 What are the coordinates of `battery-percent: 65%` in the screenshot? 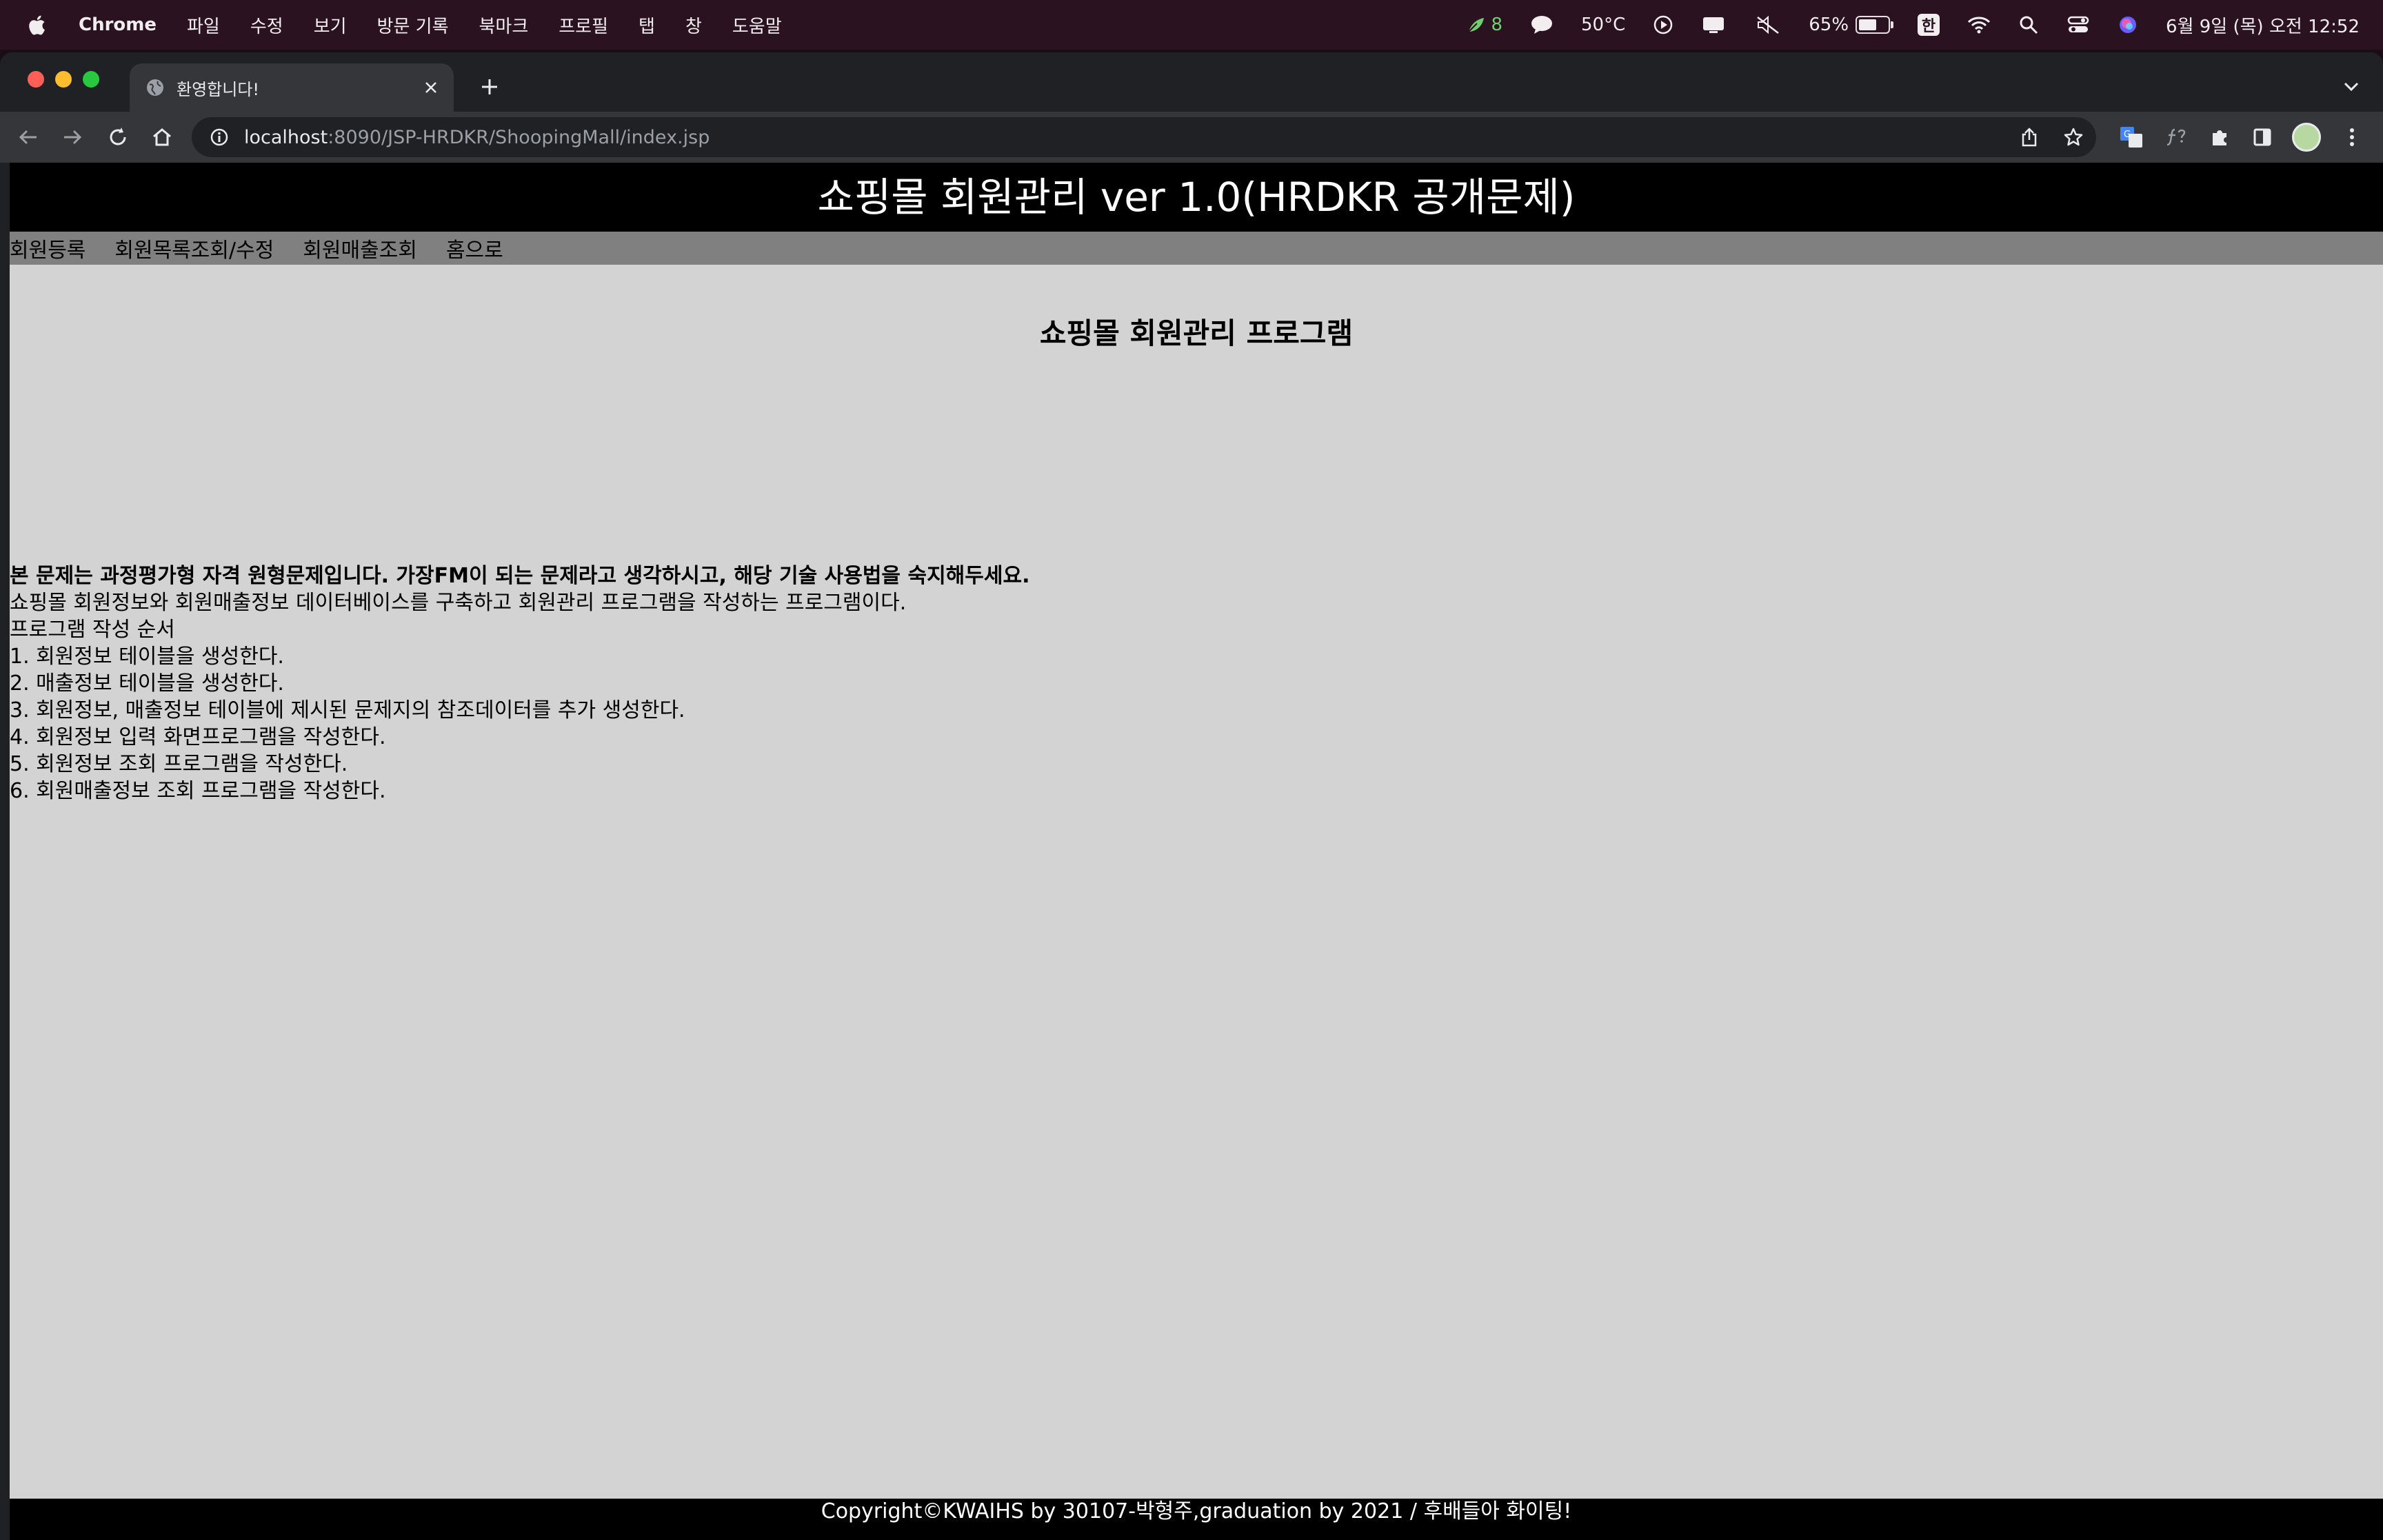 It's located at (1829, 25).